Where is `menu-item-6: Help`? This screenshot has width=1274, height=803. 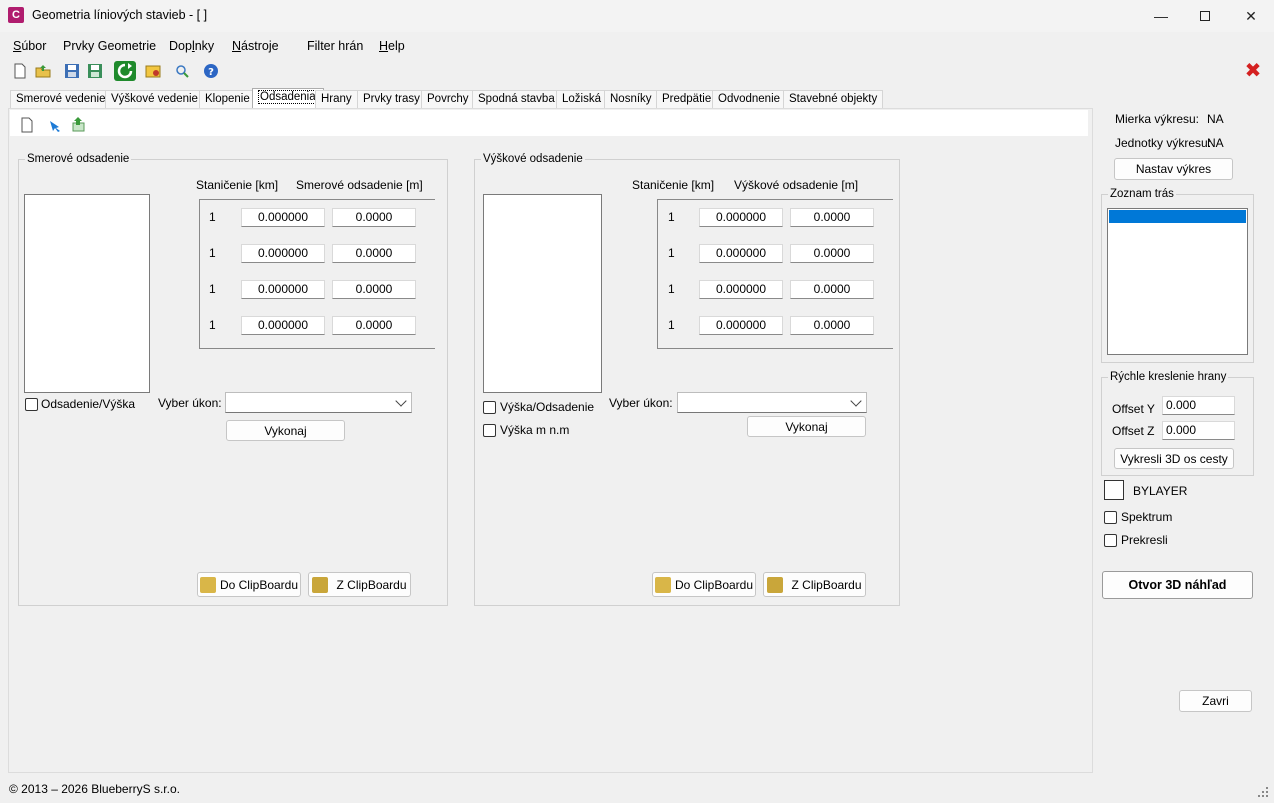 menu-item-6: Help is located at coordinates (392, 46).